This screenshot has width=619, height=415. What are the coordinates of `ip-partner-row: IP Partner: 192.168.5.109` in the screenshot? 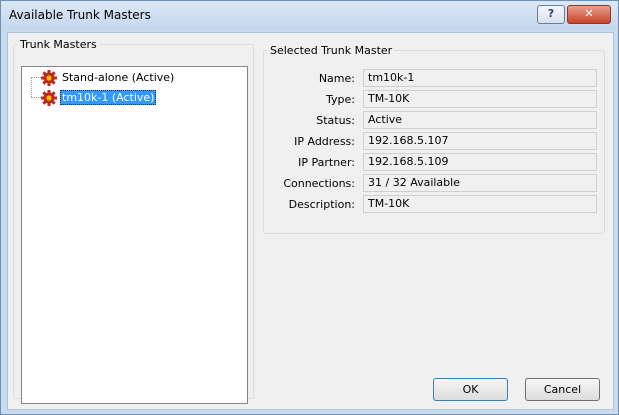 It's located at (436, 162).